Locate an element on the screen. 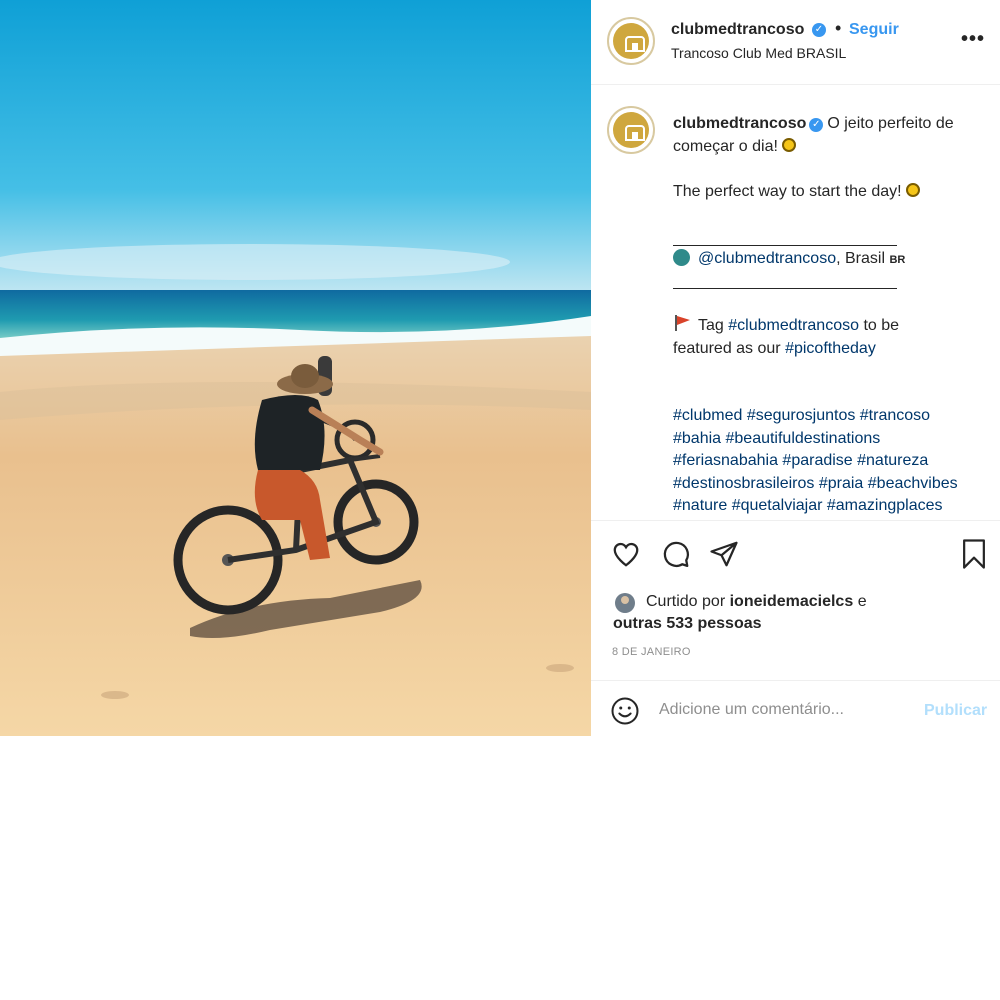 The image size is (1000, 1000). caption-tag-line: Tag #clubmedtrancoso to be is located at coordinates (786, 325).